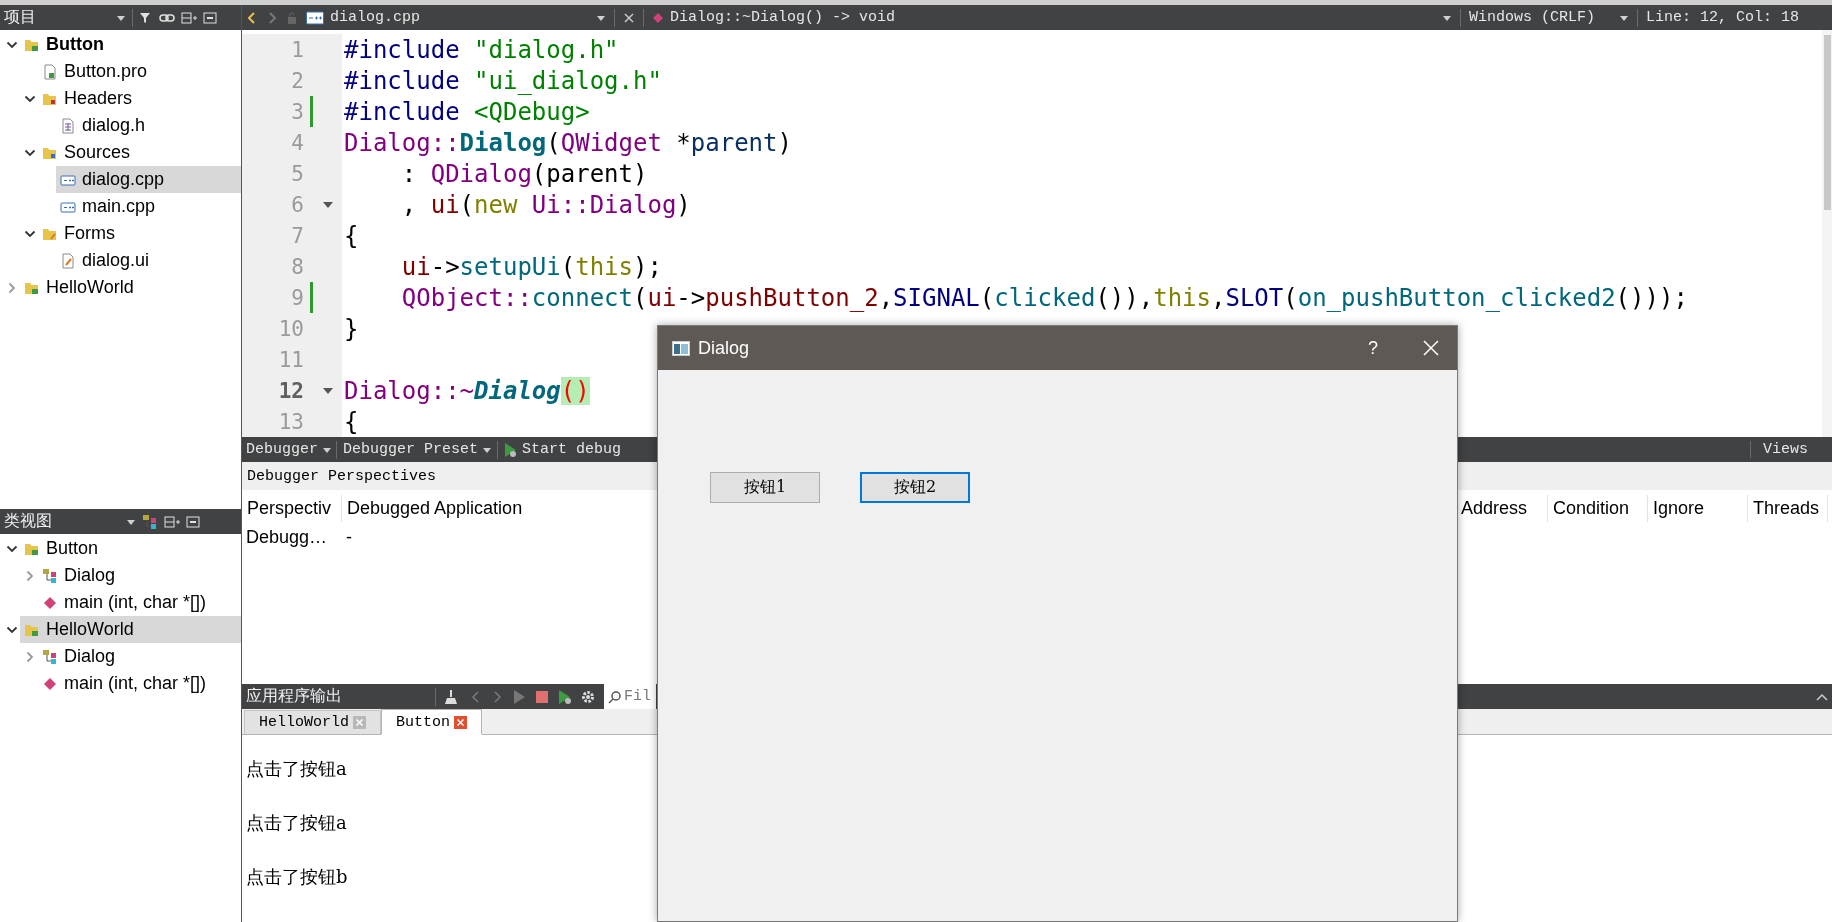 The height and width of the screenshot is (922, 1832). Describe the element at coordinates (288, 449) in the screenshot. I see `debugger-selector: Debugger` at that location.